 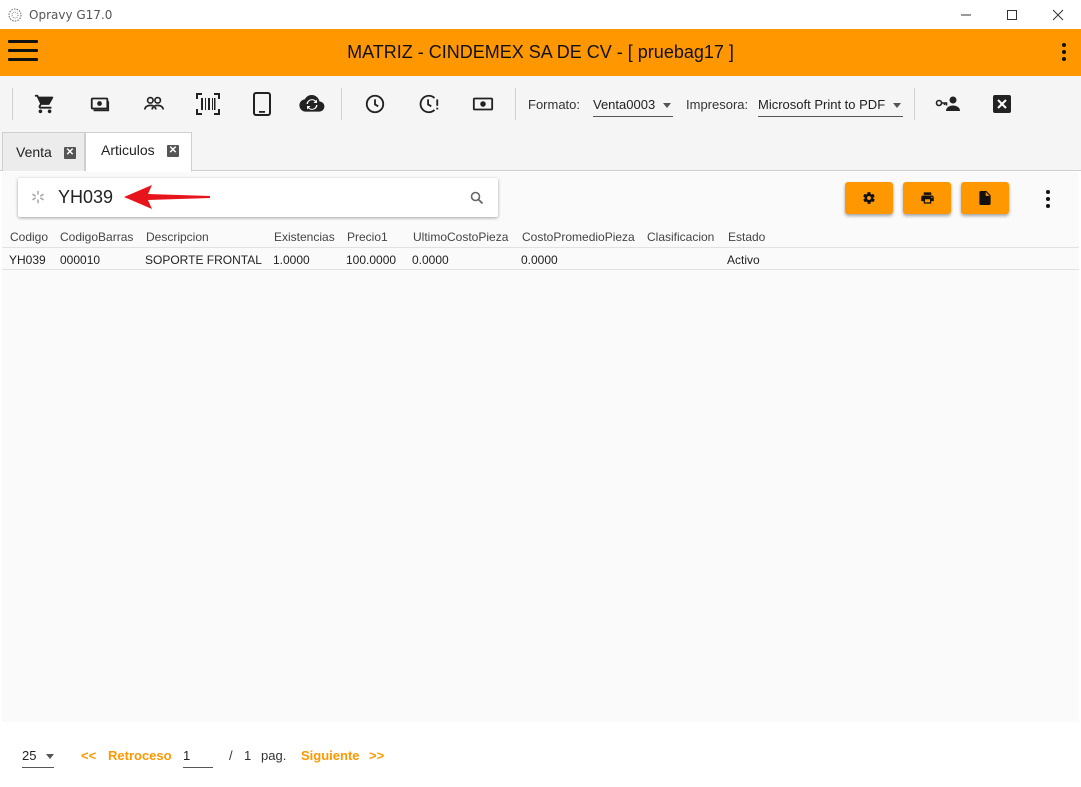 I want to click on column-header: Descripcion, so click(x=177, y=237).